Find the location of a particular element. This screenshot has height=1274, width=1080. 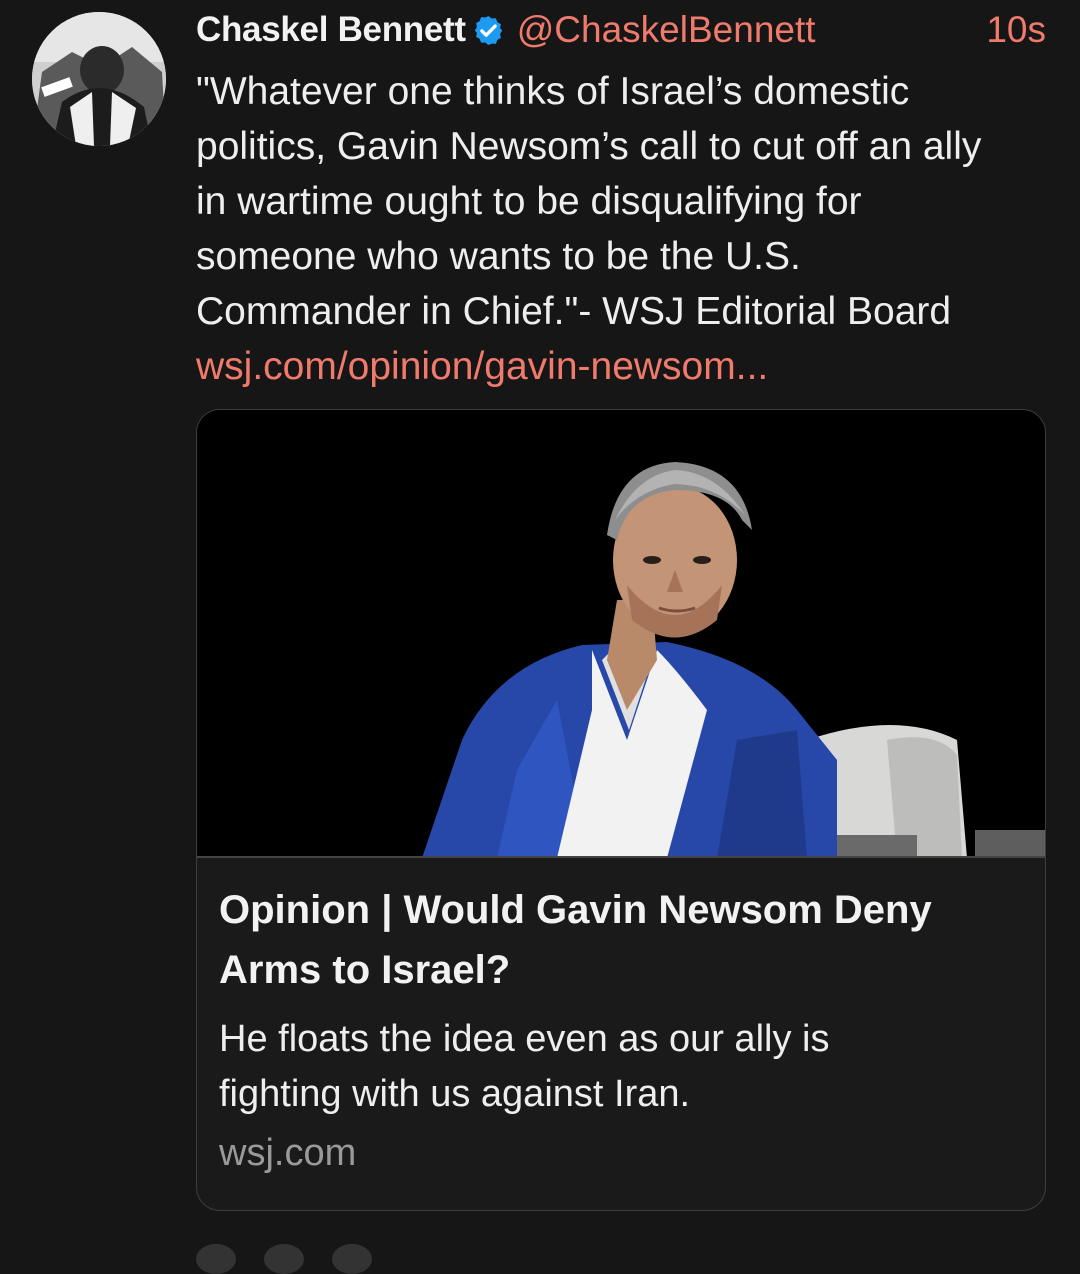

card-description-line: fighting with us against Iran. is located at coordinates (455, 1094).